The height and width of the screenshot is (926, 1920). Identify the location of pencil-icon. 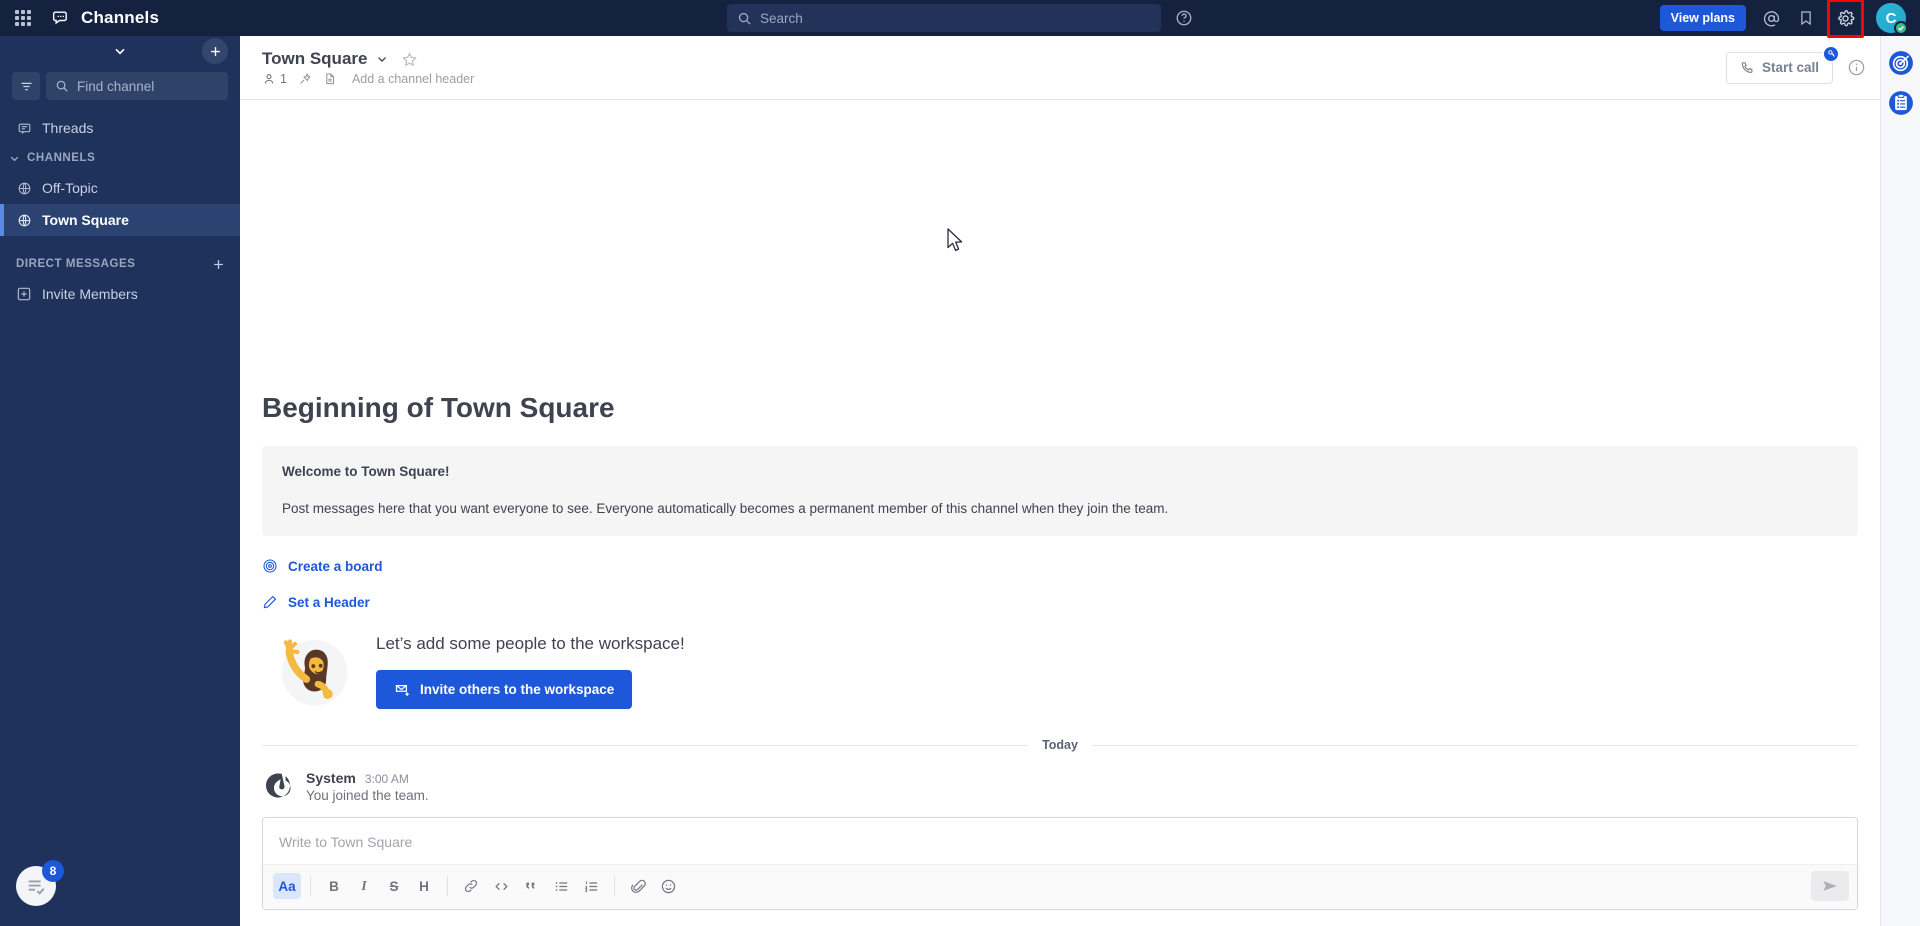
(270, 602).